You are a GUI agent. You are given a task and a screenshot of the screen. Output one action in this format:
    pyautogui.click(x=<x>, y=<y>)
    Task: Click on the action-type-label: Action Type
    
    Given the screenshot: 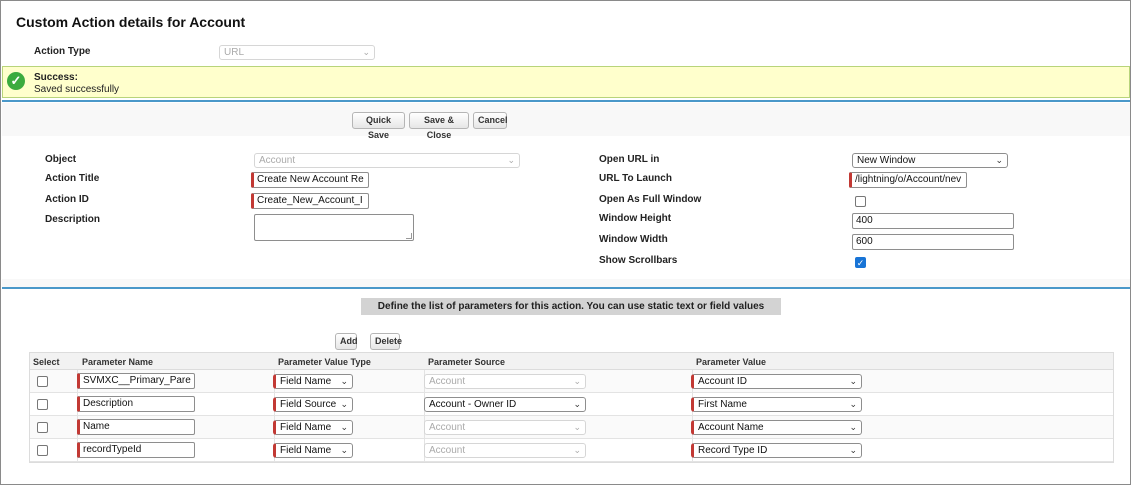 What is the action you would take?
    pyautogui.click(x=62, y=51)
    